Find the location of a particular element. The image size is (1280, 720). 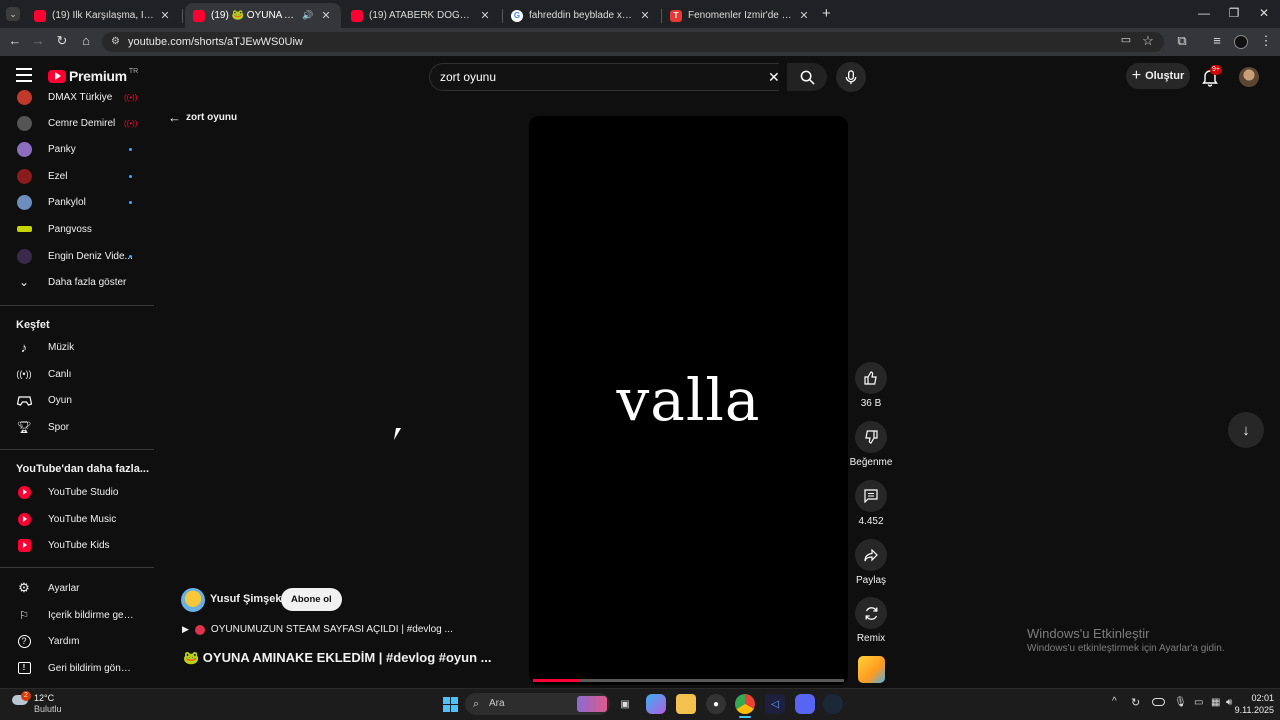

task-view-icon: ▣ is located at coordinates (625, 704).